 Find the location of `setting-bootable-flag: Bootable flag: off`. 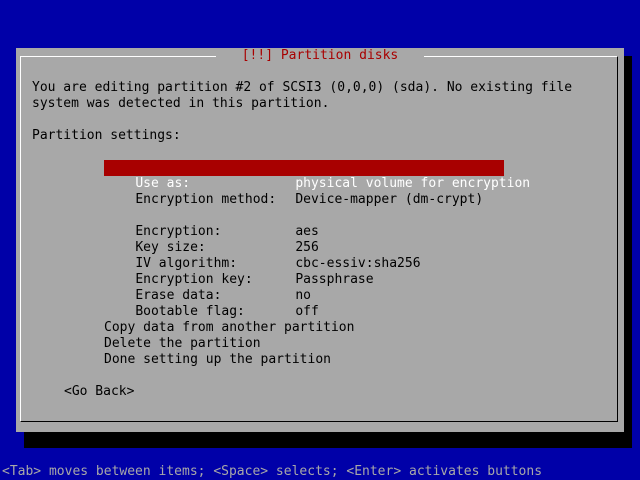

setting-bootable-flag: Bootable flag: off is located at coordinates (211, 303).